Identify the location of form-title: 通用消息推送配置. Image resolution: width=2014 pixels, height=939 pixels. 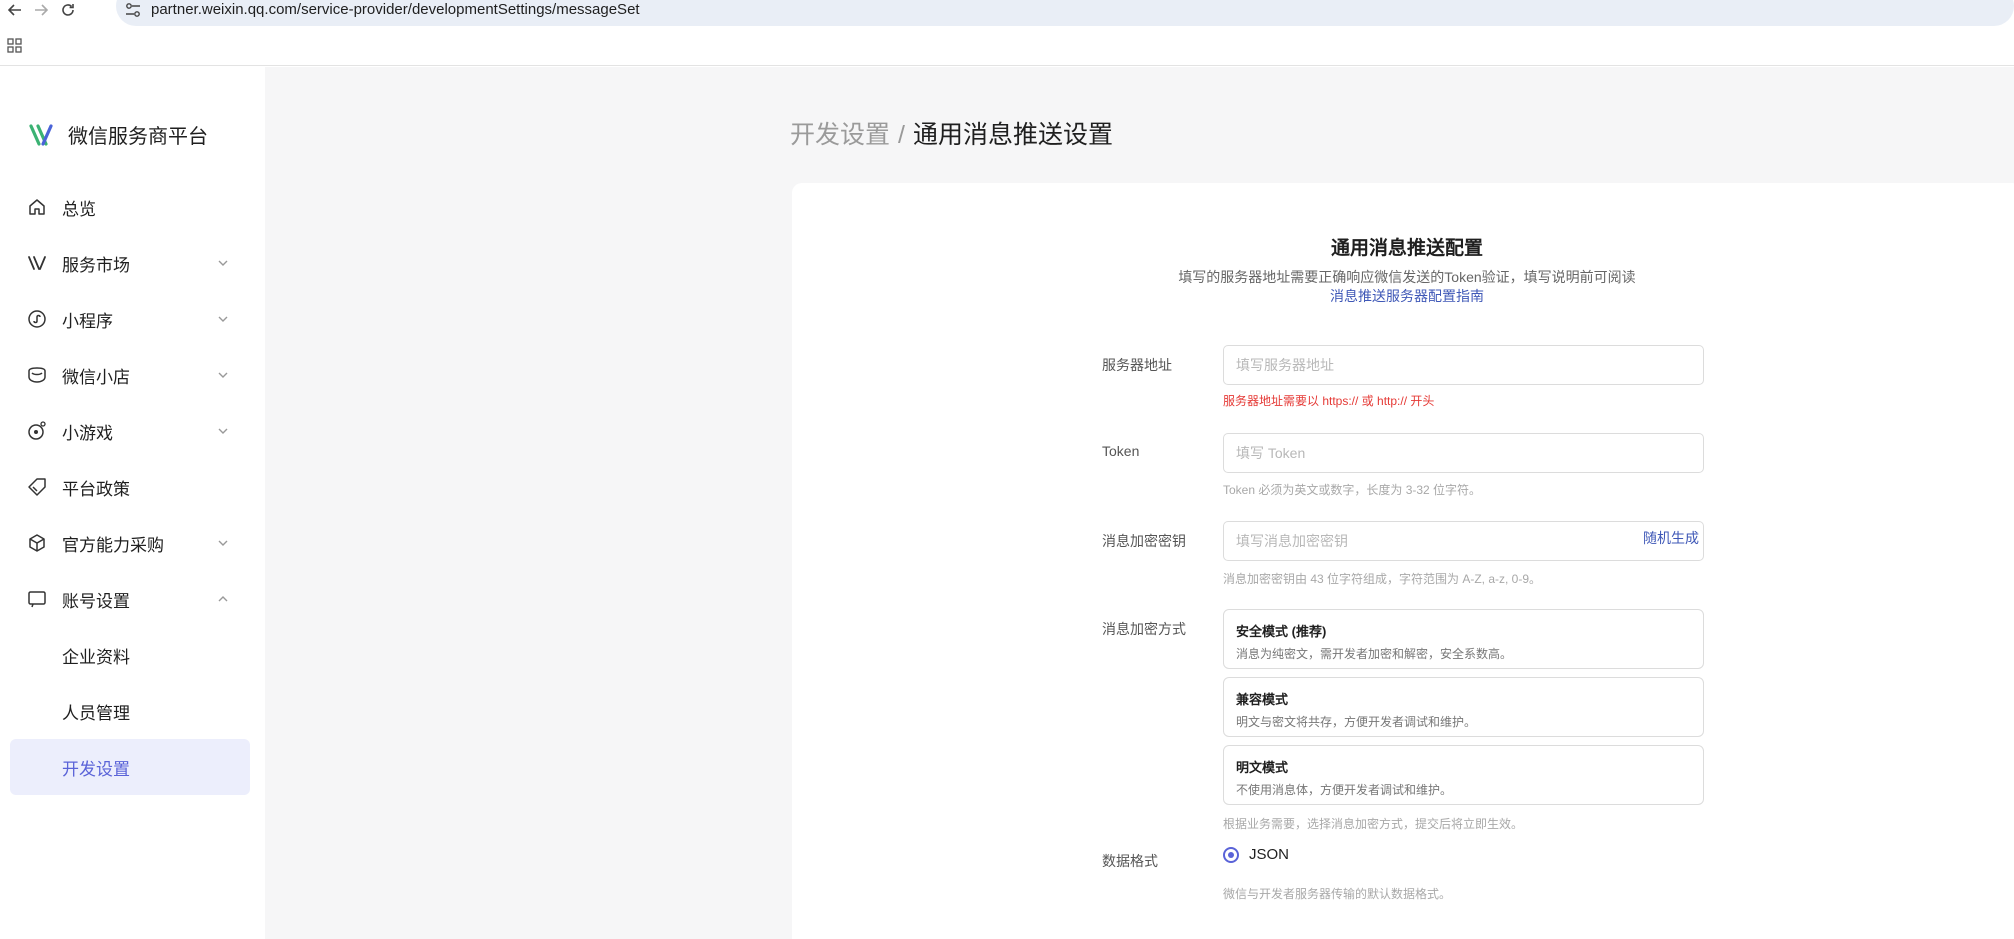
(1406, 248).